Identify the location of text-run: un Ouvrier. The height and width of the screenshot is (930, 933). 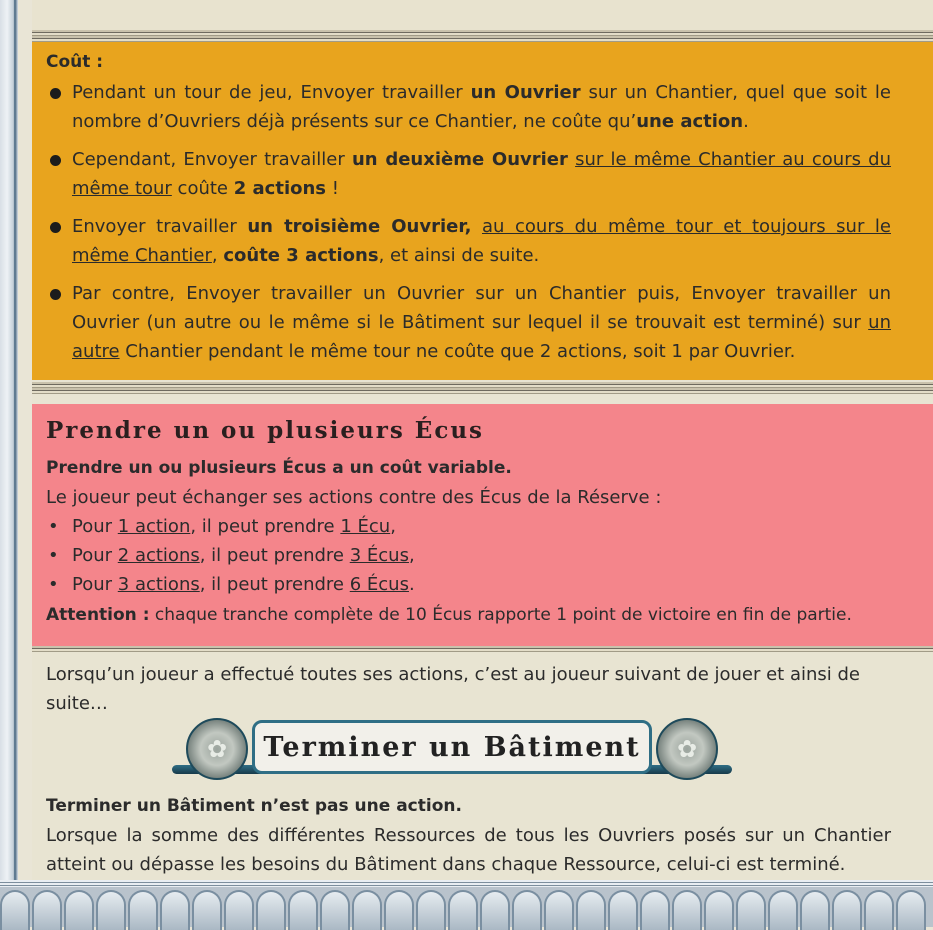
(525, 92).